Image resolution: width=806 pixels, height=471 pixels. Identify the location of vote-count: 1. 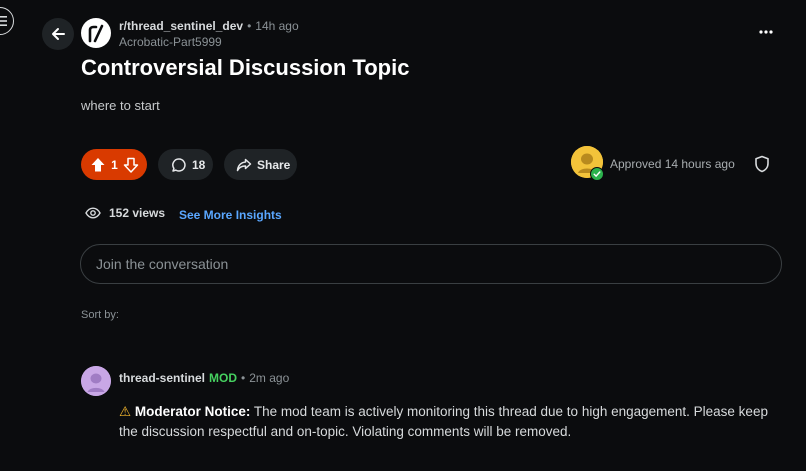
(114, 164).